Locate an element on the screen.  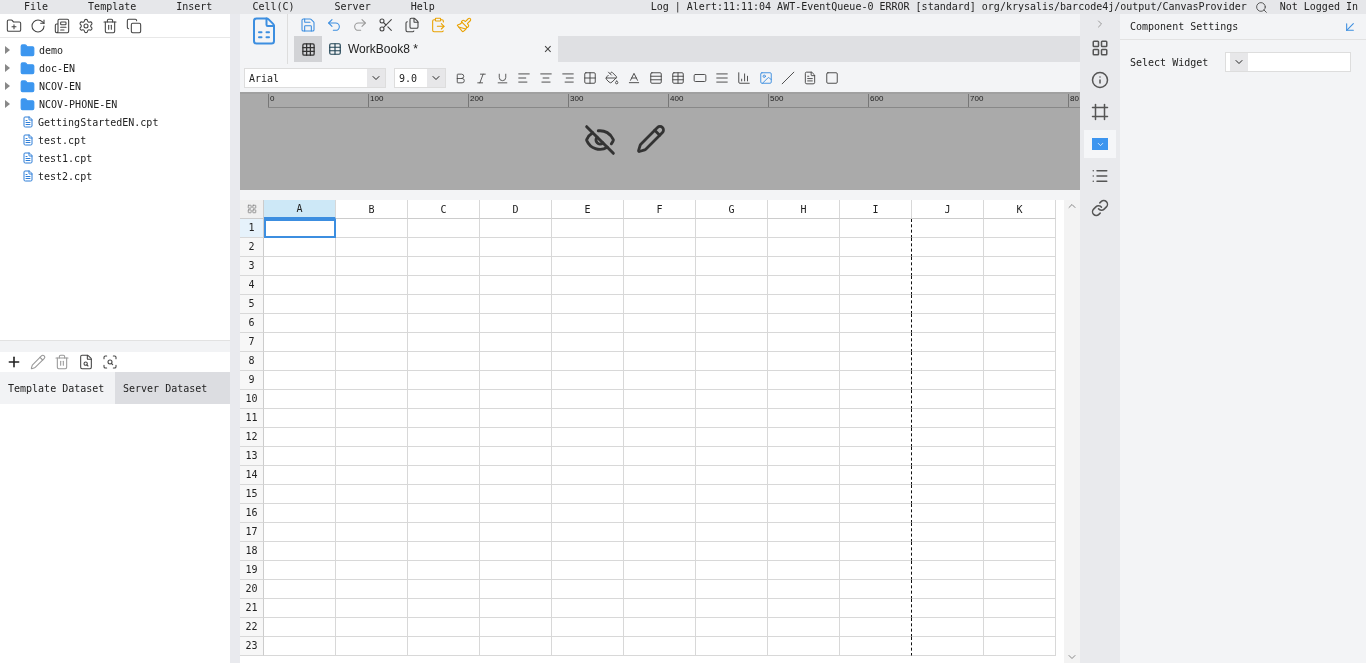
save-icon is located at coordinates (308, 25).